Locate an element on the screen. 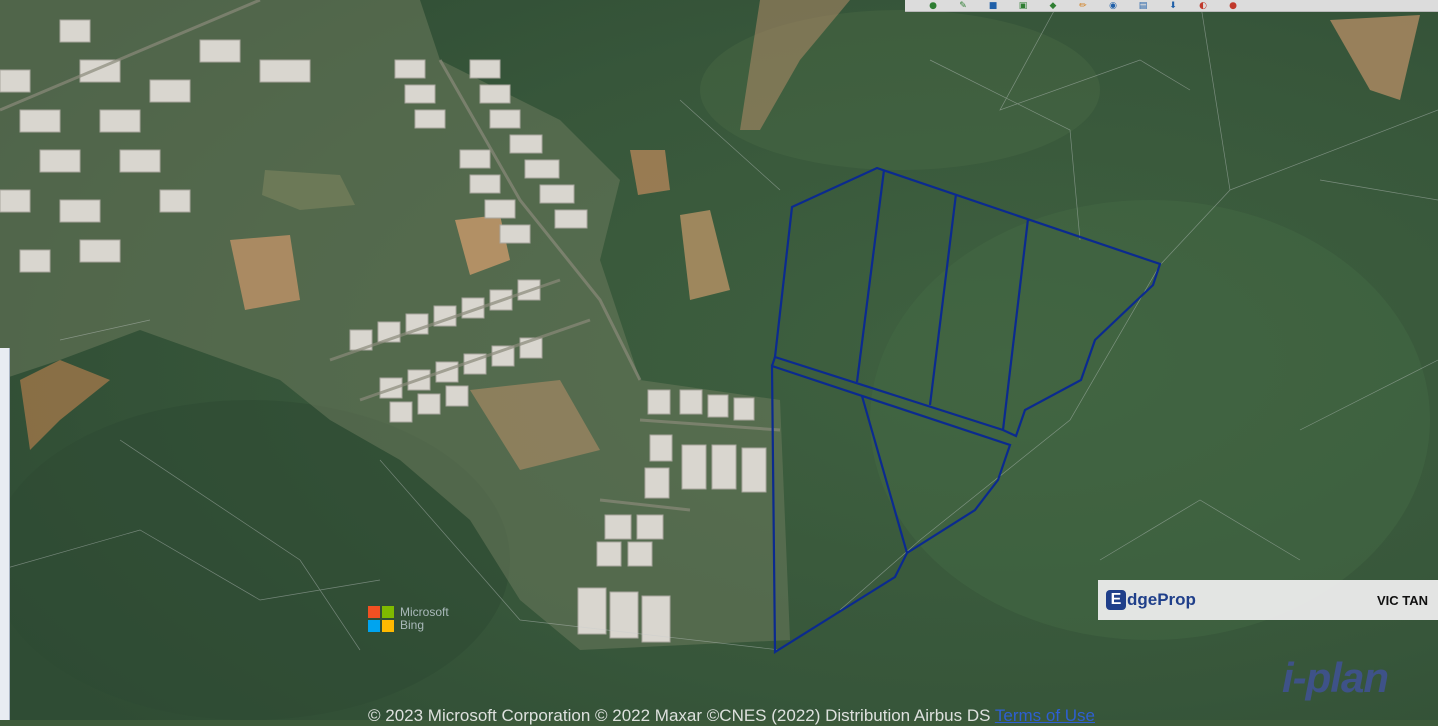 The height and width of the screenshot is (726, 1438). clear-icon: ◆ is located at coordinates (1053, 6).